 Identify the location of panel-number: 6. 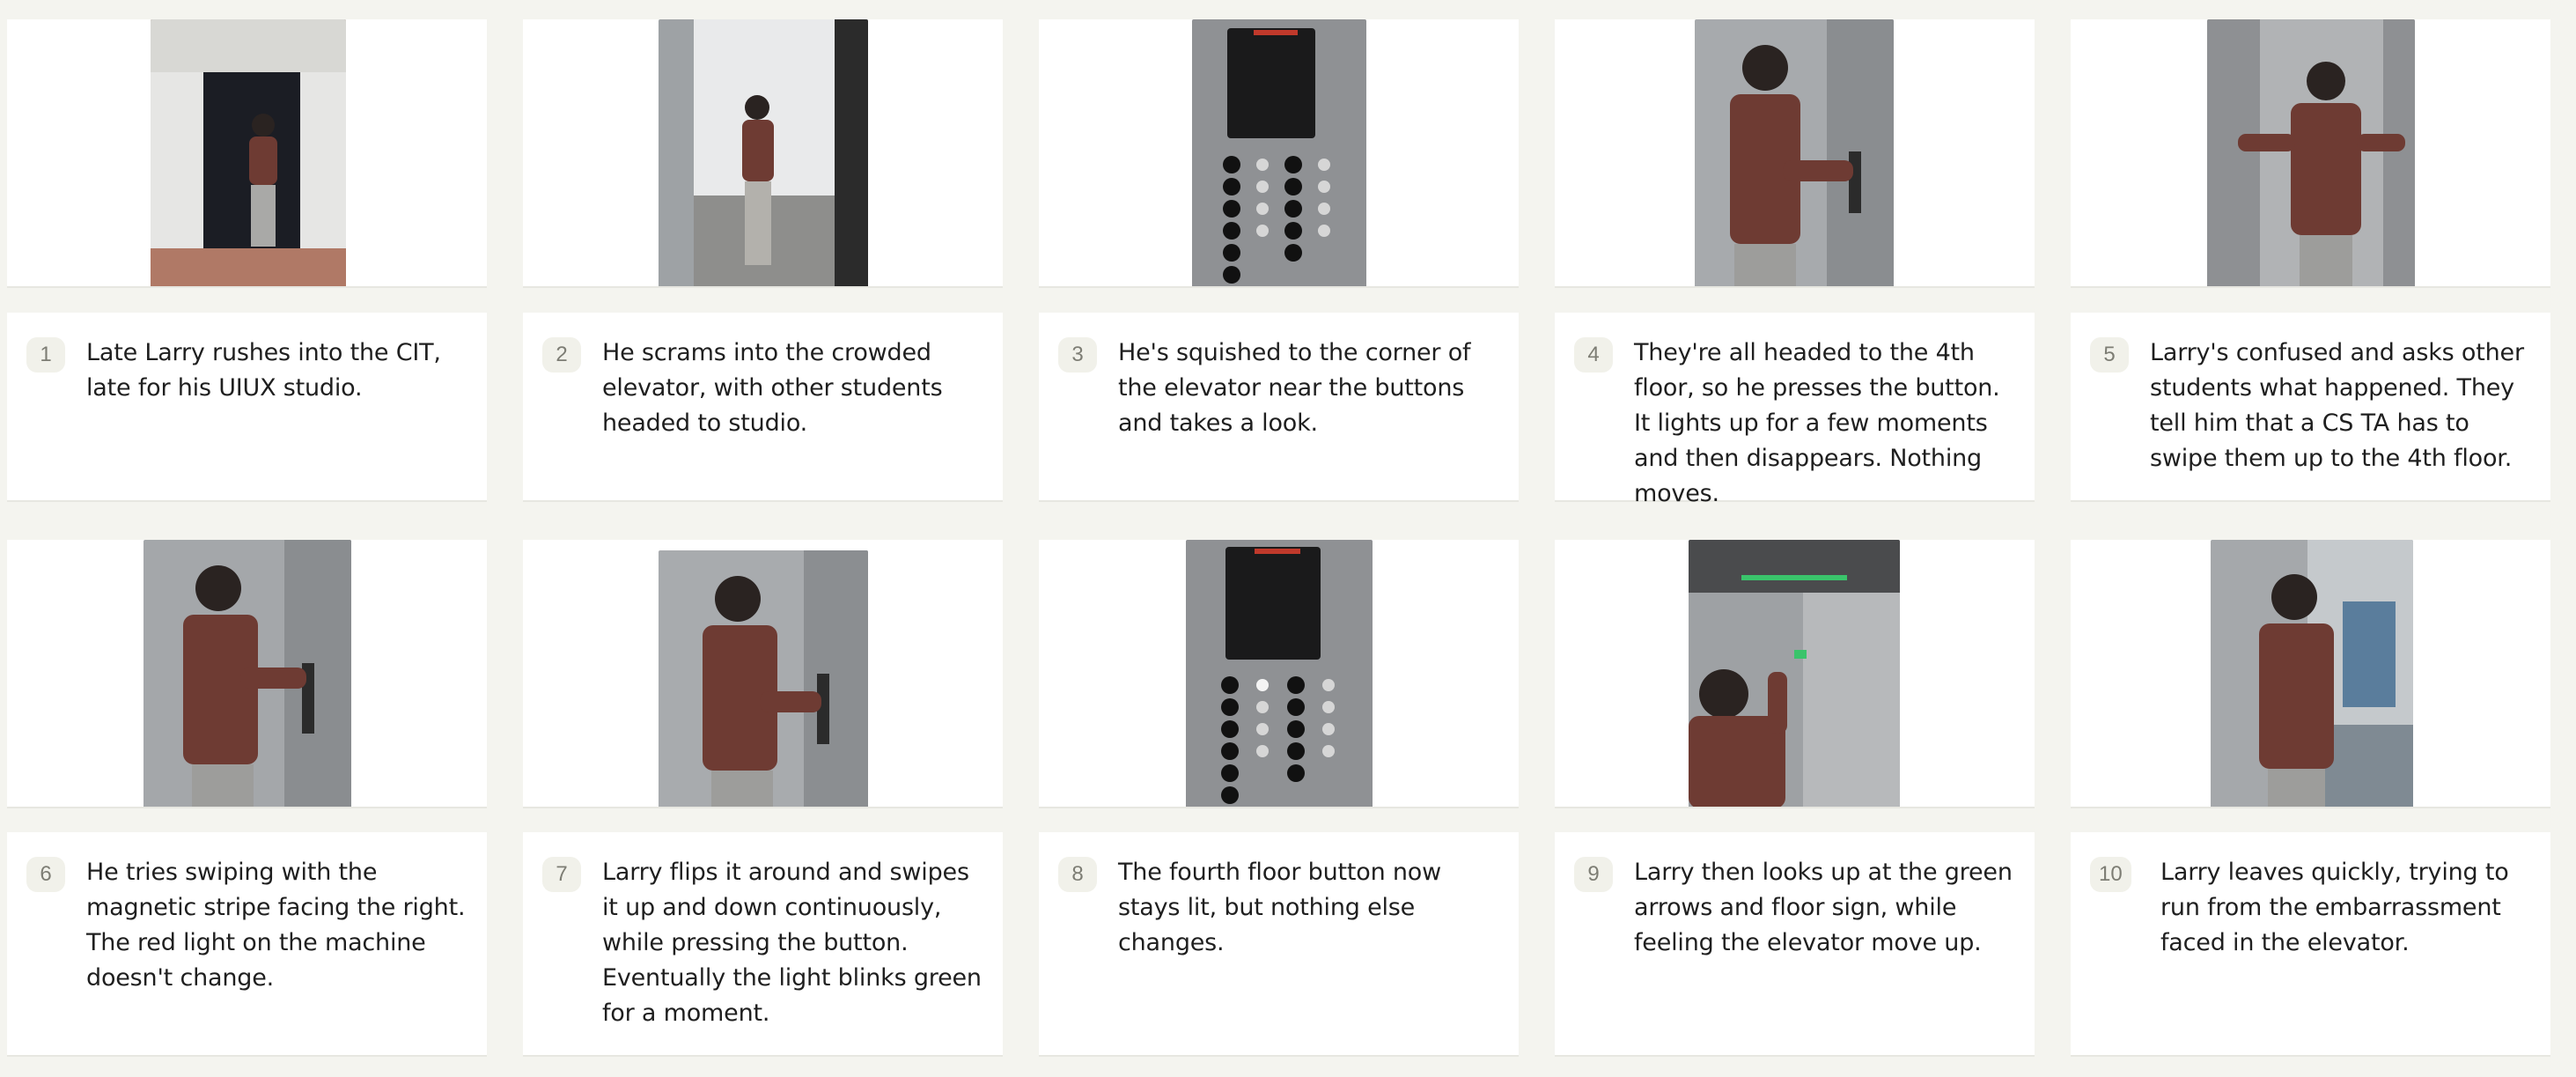
(45, 875).